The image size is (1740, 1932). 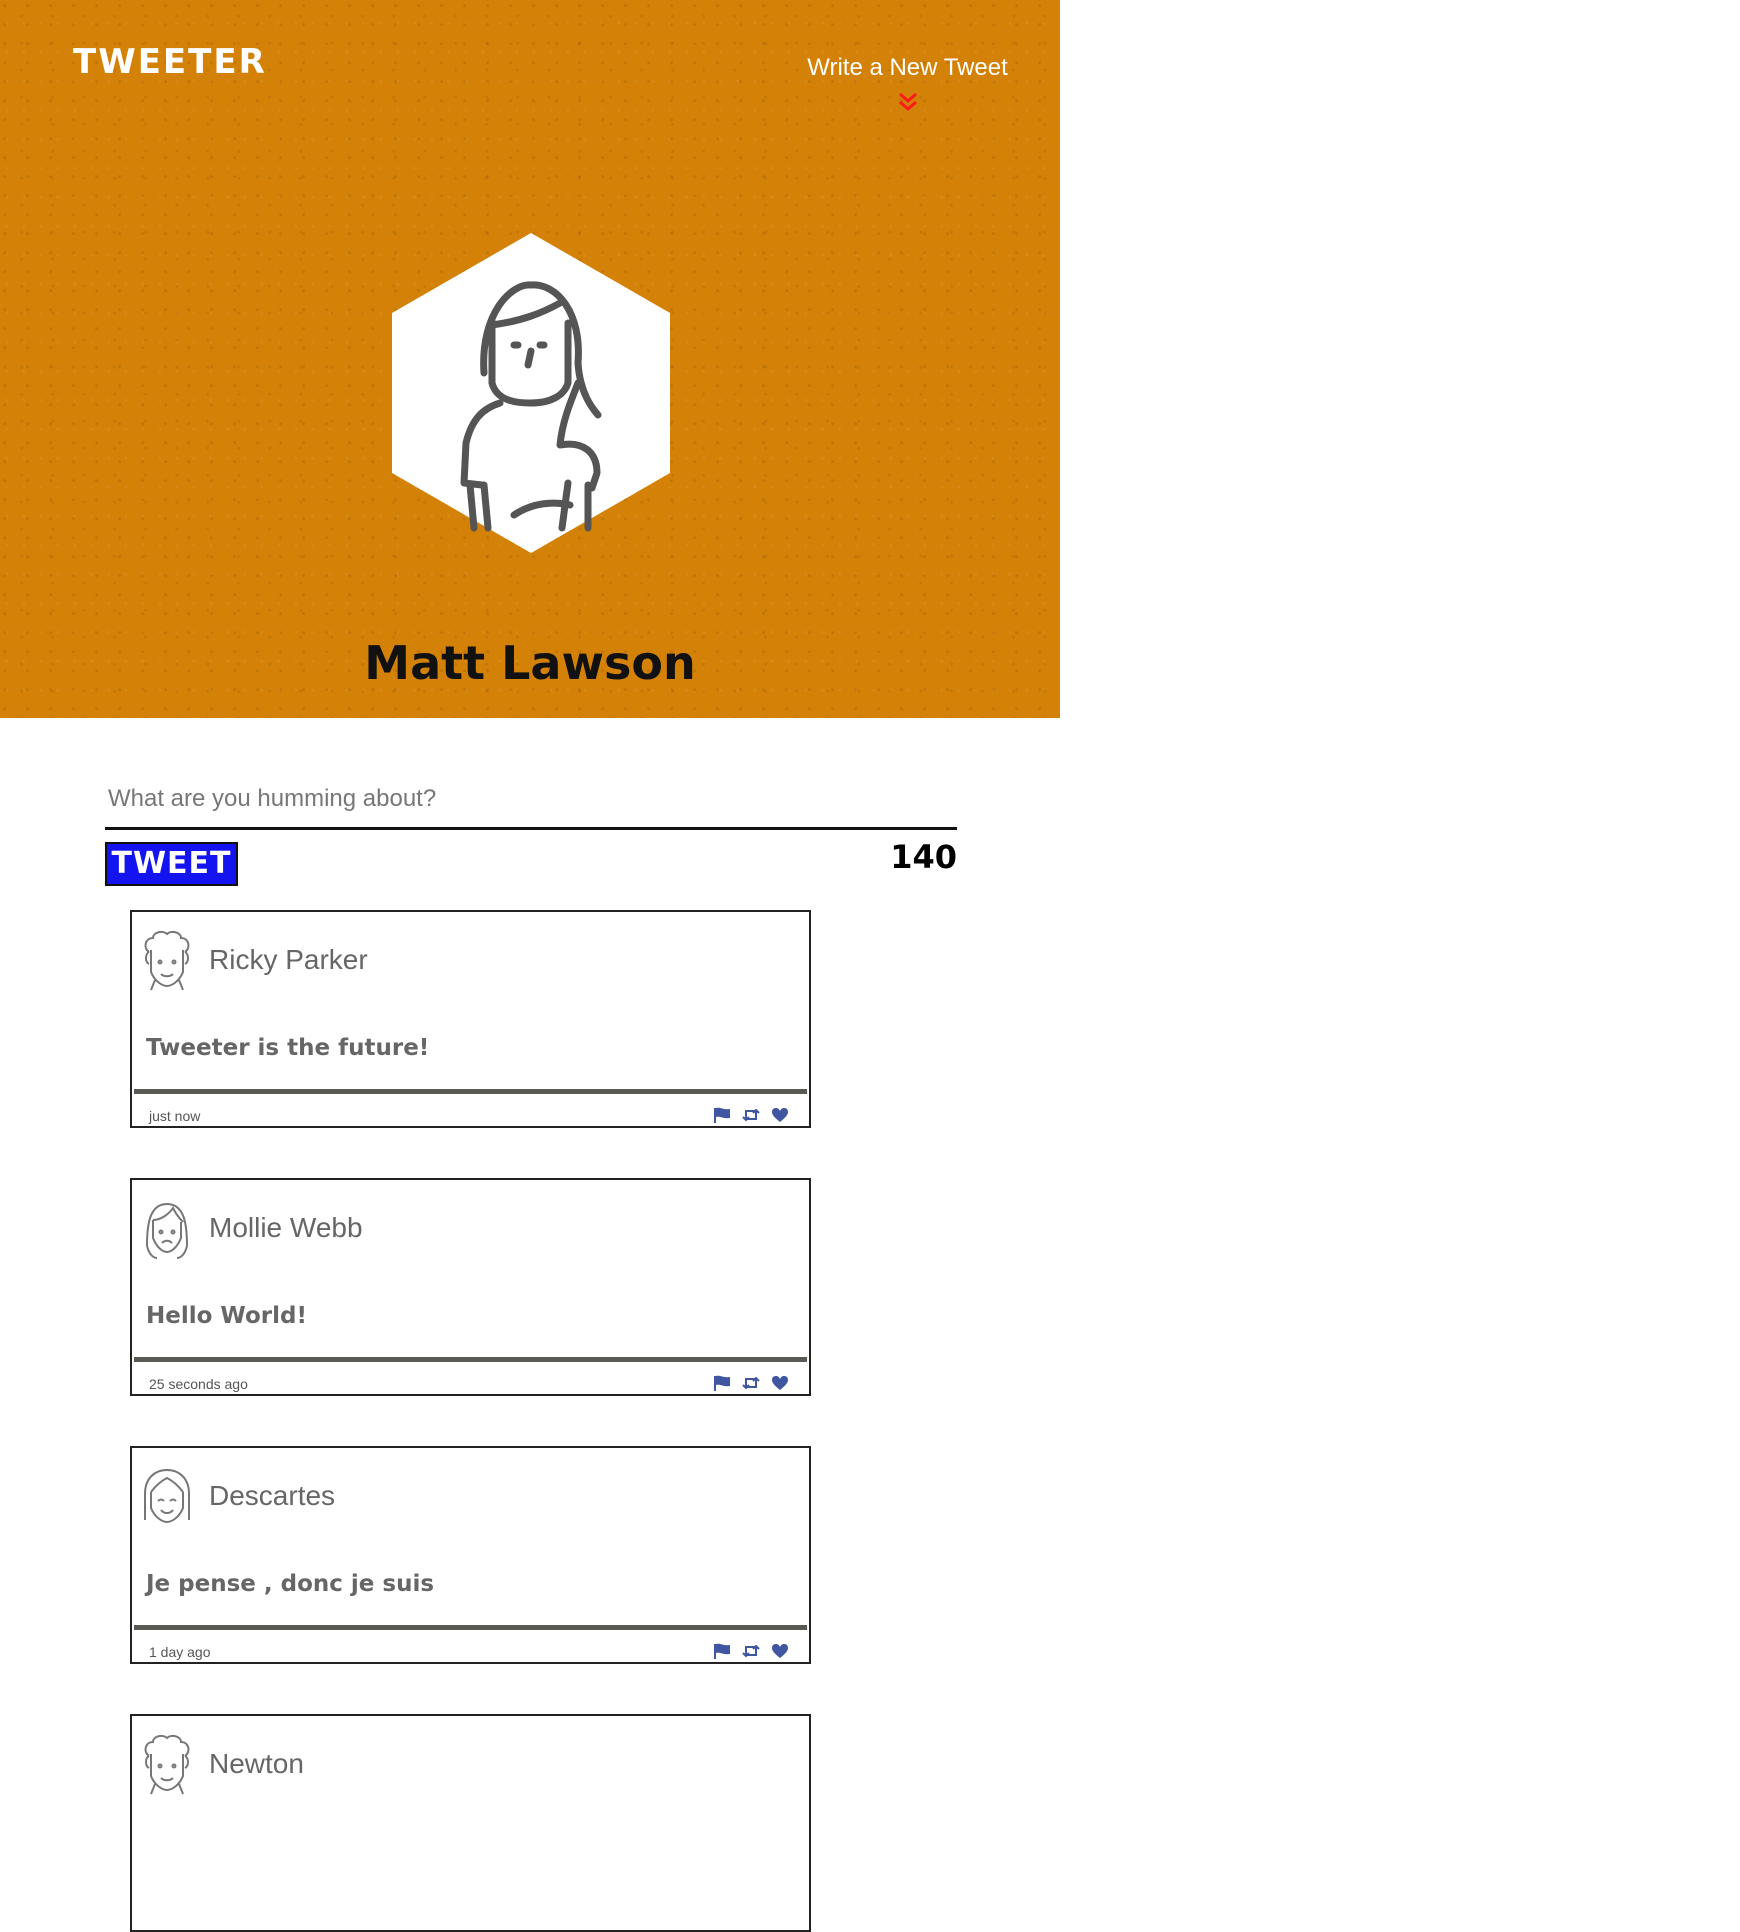 I want to click on tweet-text-input, so click(x=531, y=800).